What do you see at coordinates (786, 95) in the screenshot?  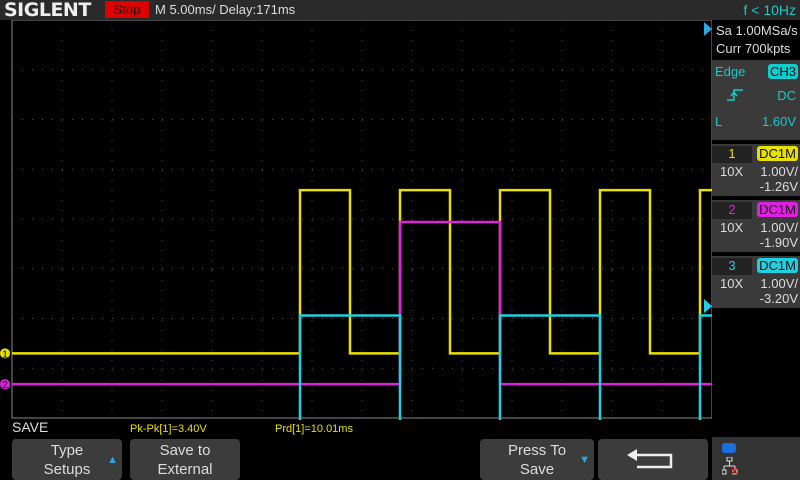 I see `trigger-coupling: DC` at bounding box center [786, 95].